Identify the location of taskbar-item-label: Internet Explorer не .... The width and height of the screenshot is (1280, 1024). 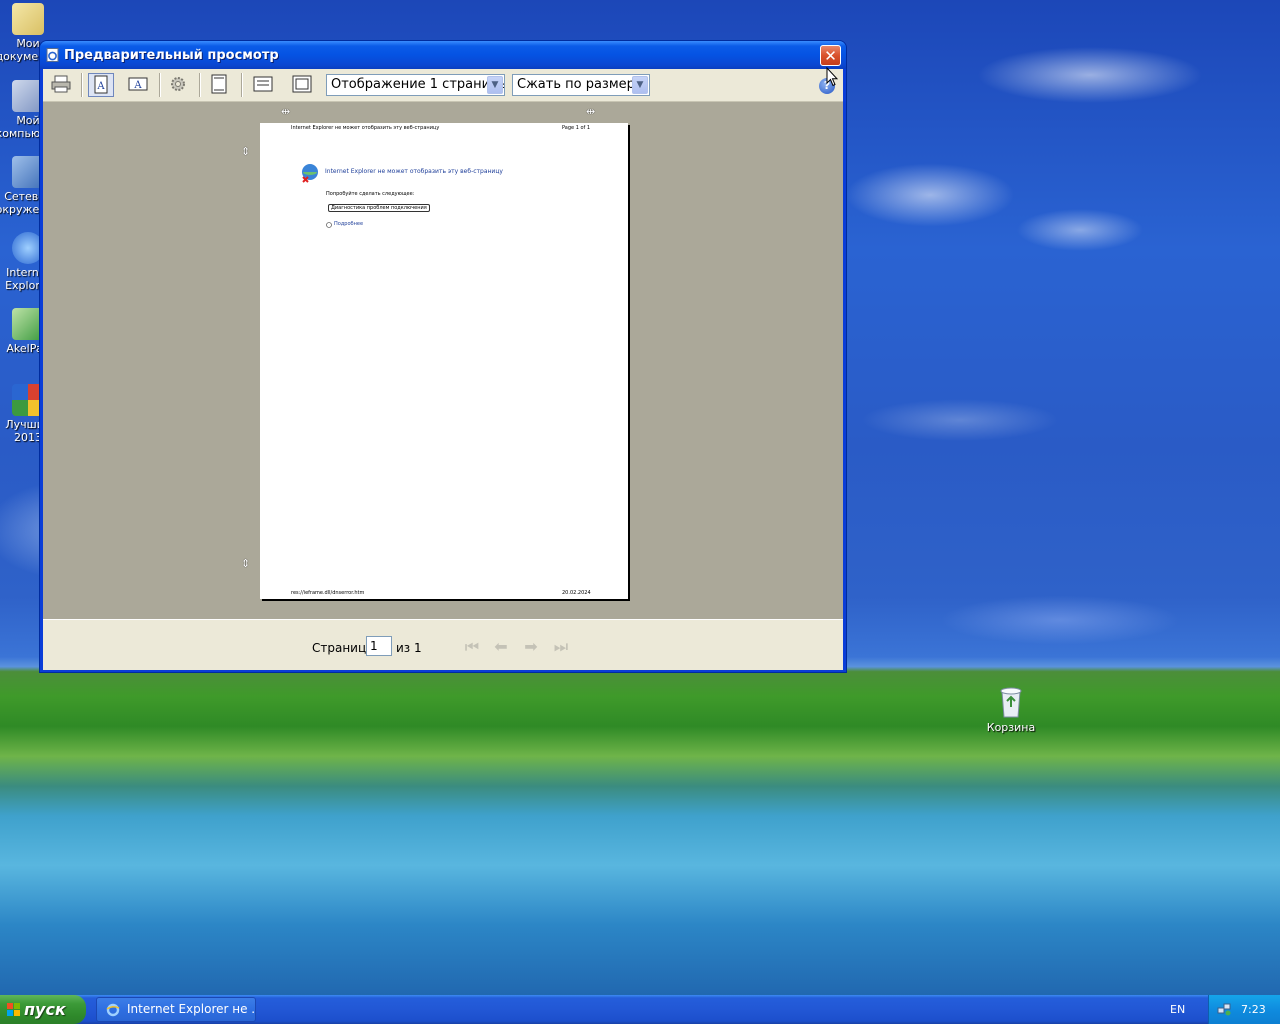
(191, 1009).